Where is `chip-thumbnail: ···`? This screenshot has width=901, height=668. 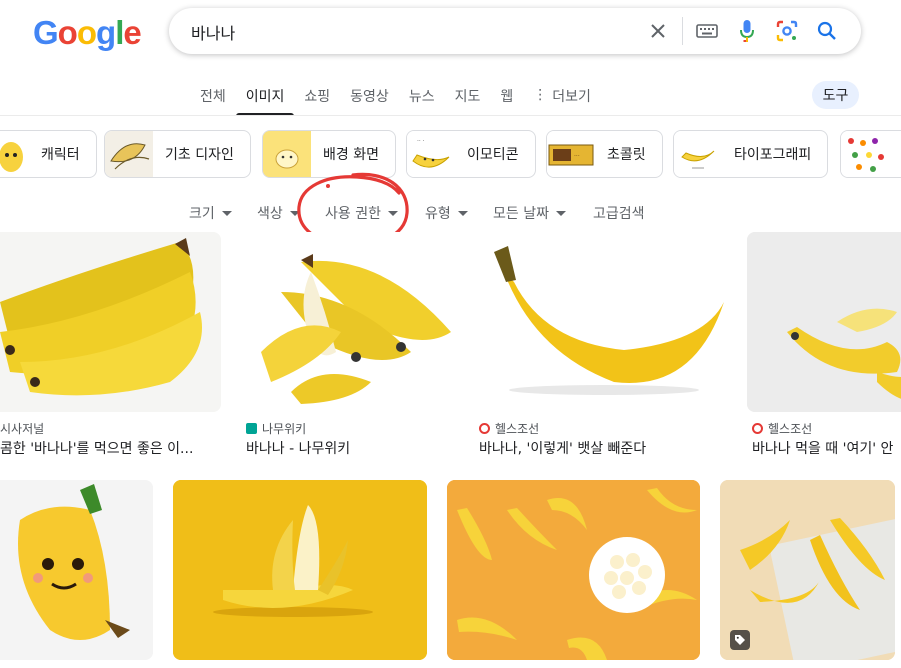 chip-thumbnail: ··· is located at coordinates (571, 154).